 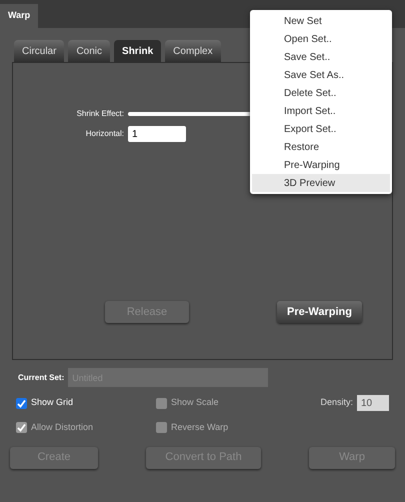 I want to click on tab: Conic, so click(x=89, y=51).